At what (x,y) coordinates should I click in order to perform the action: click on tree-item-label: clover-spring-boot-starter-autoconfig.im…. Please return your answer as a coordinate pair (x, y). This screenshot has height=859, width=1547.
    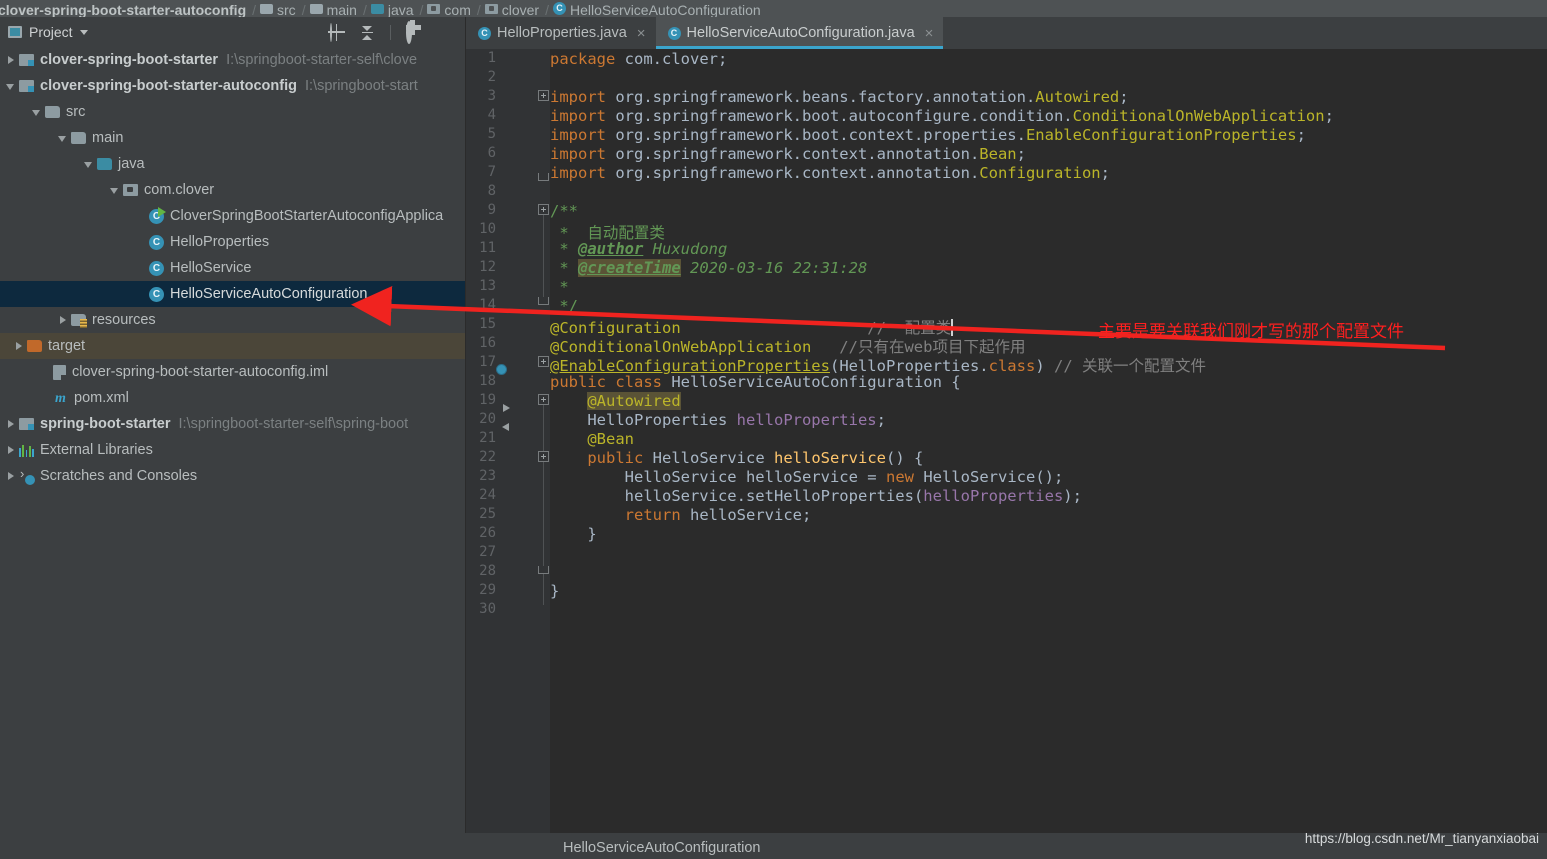
    Looking at the image, I should click on (200, 372).